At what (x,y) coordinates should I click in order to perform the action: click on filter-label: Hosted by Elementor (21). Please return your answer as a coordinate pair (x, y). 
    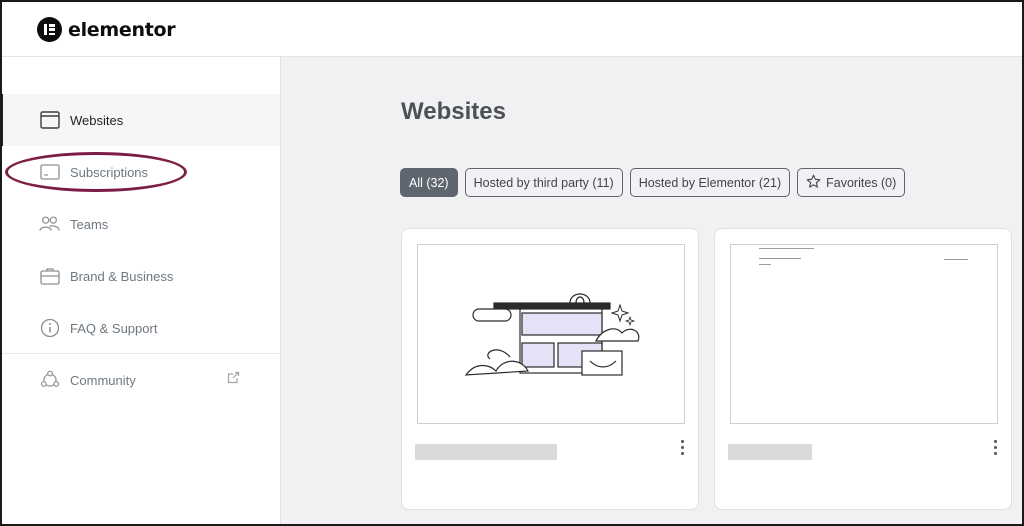
    Looking at the image, I should click on (710, 182).